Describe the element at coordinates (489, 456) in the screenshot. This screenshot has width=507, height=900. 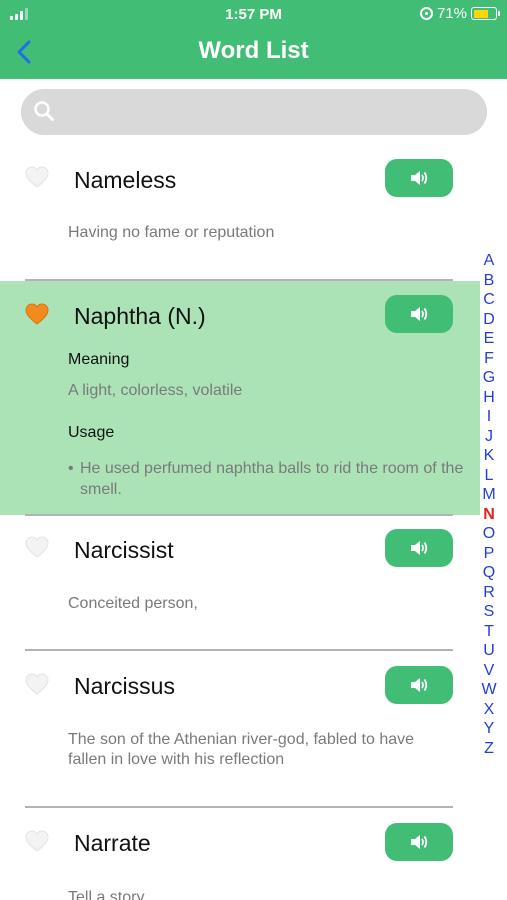
I see `index-letter-k: K` at that location.